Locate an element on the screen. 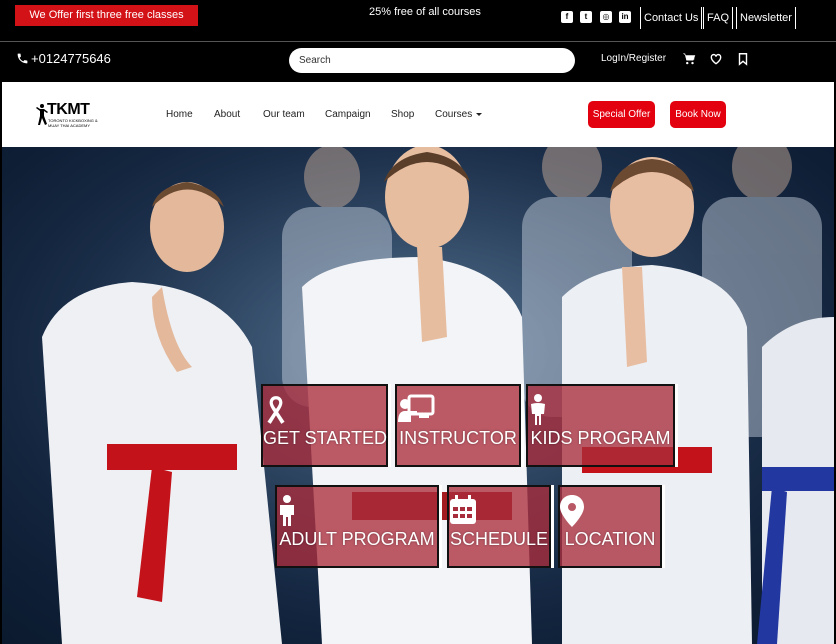  kids-program-label: KIDS PROGRAM is located at coordinates (600, 438).